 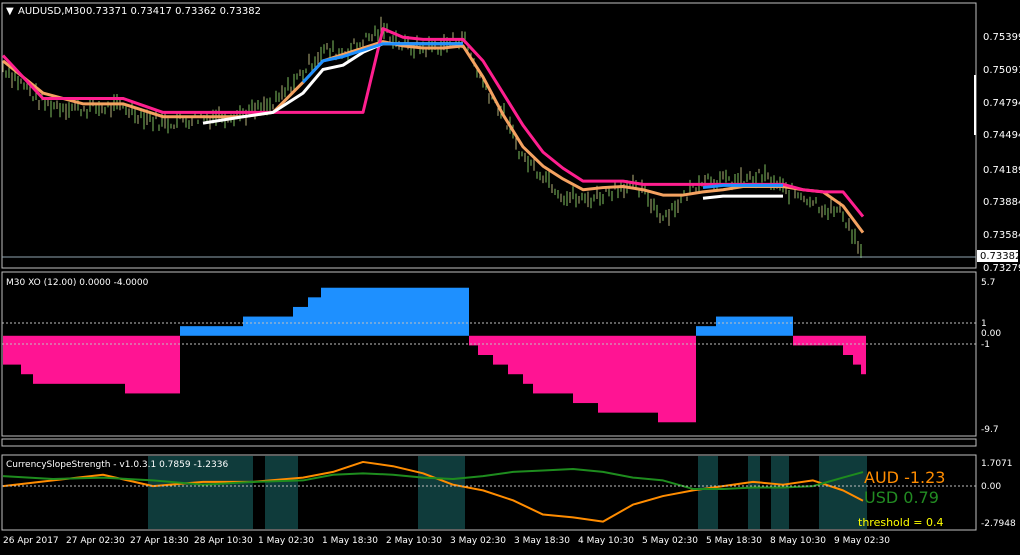 I want to click on css-tick: 1.7071, so click(x=997, y=464).